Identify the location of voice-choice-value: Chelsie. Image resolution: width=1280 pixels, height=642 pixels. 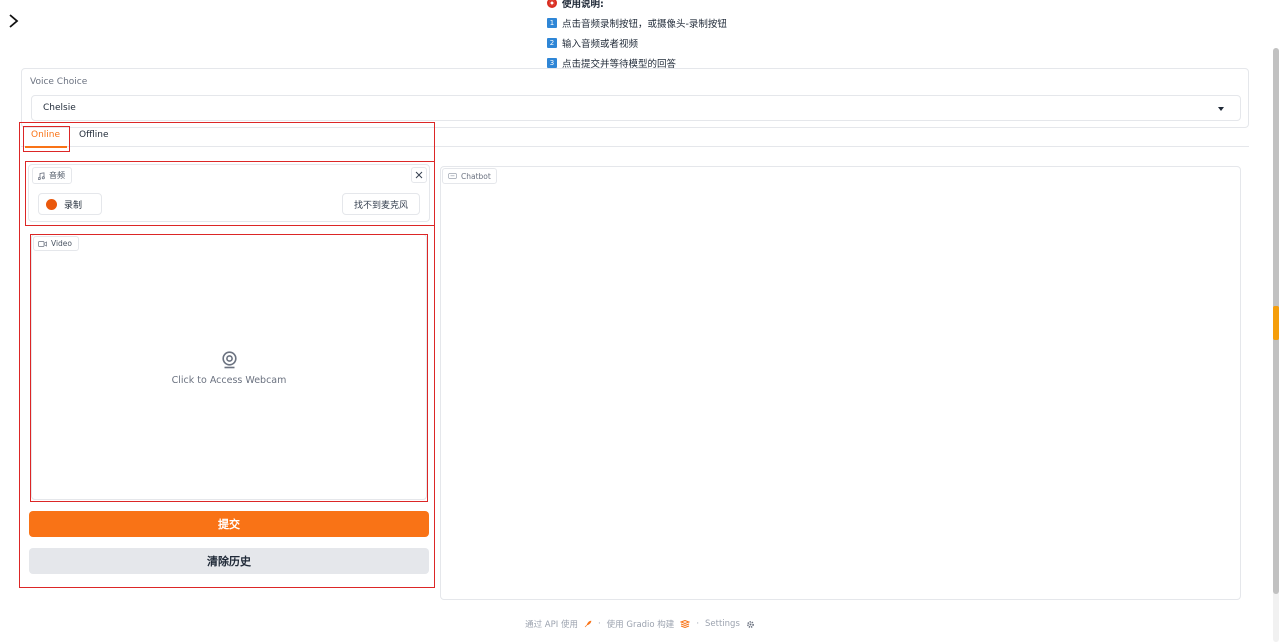
(59, 108).